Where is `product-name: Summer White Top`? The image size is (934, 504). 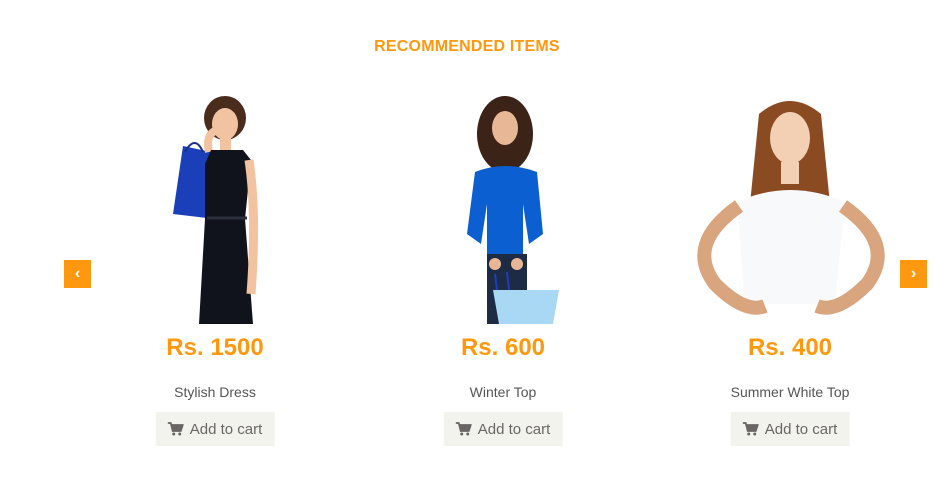
product-name: Summer White Top is located at coordinates (790, 392).